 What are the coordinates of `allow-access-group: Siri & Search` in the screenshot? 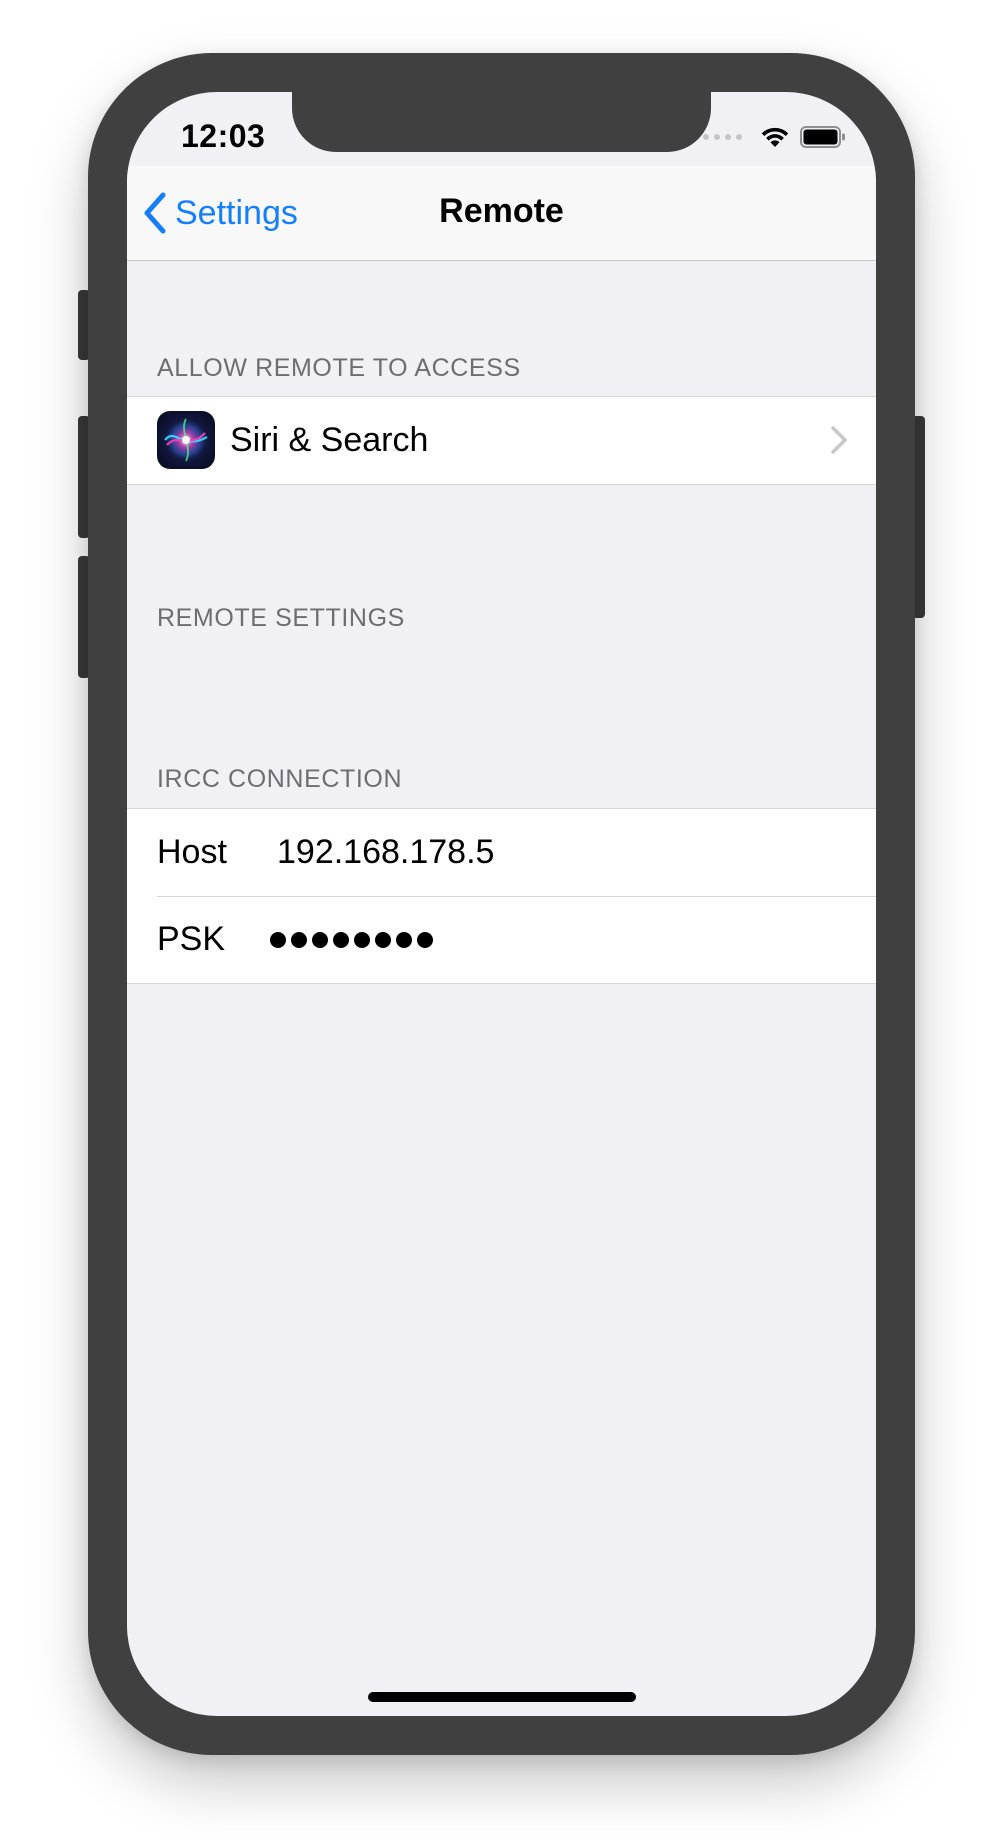 It's located at (501, 440).